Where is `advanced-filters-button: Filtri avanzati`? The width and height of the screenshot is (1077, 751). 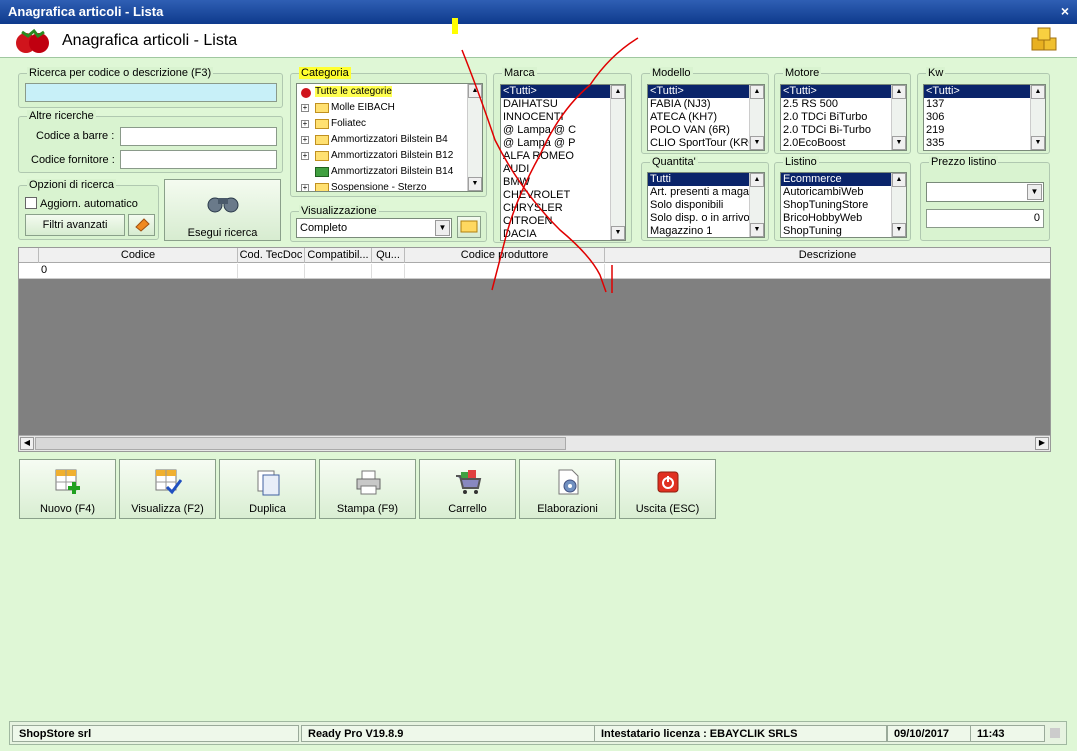 advanced-filters-button: Filtri avanzati is located at coordinates (75, 225).